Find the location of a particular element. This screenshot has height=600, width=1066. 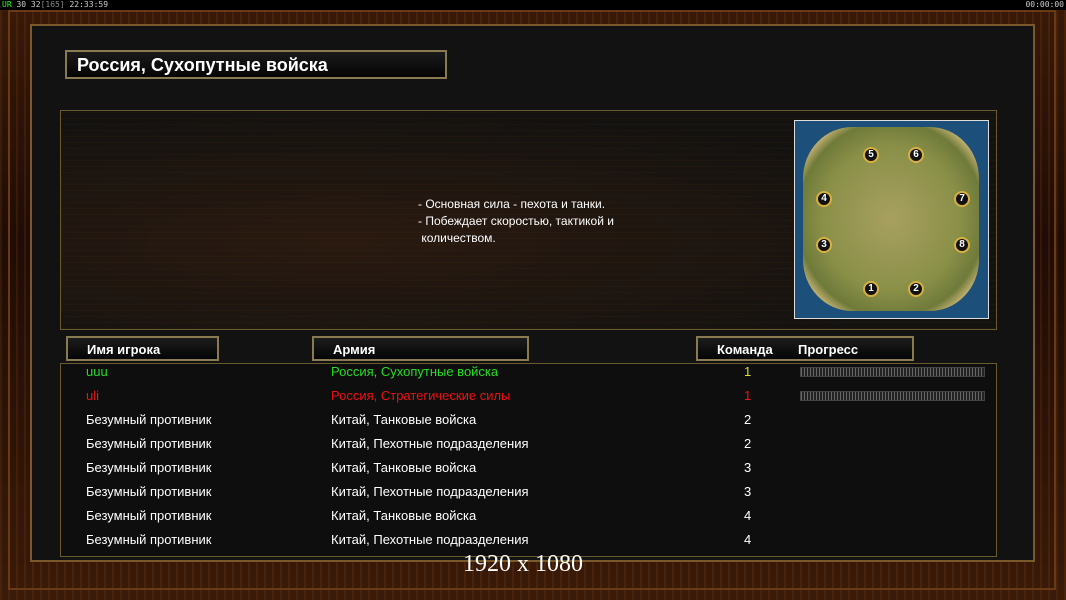

status-bar: UR 30 32[165] 22:33:59 00:00:00 is located at coordinates (533, 5).